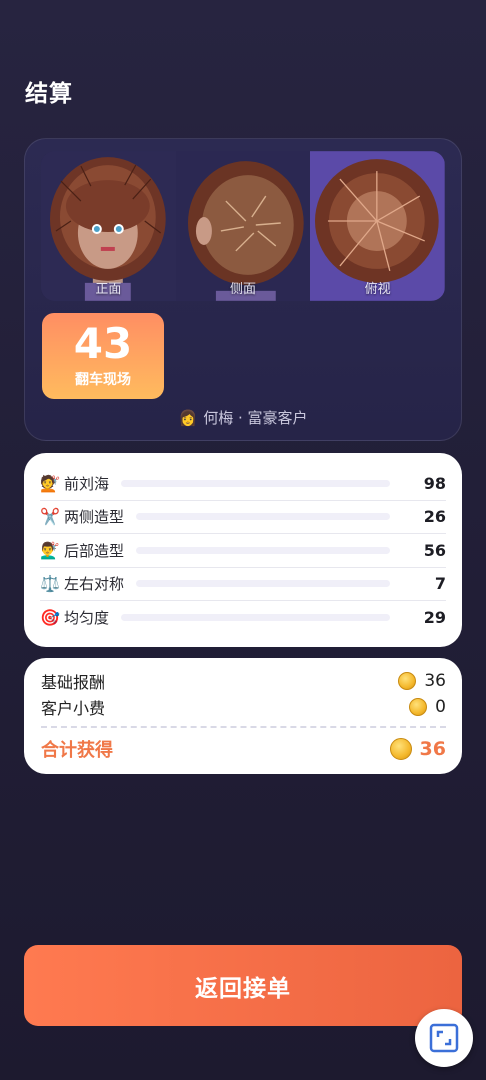 Image resolution: width=486 pixels, height=1080 pixels. What do you see at coordinates (50, 517) in the screenshot?
I see `scissors-icon: ✂️` at bounding box center [50, 517].